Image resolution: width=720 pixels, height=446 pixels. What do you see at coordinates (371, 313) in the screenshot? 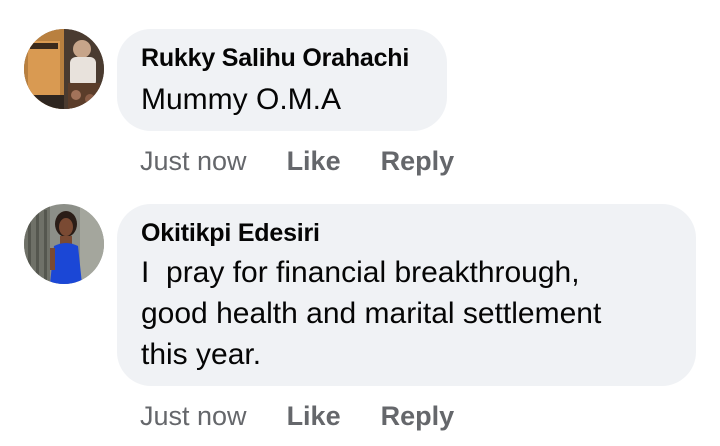
I see `comment-text-line: good health and marital settlement` at bounding box center [371, 313].